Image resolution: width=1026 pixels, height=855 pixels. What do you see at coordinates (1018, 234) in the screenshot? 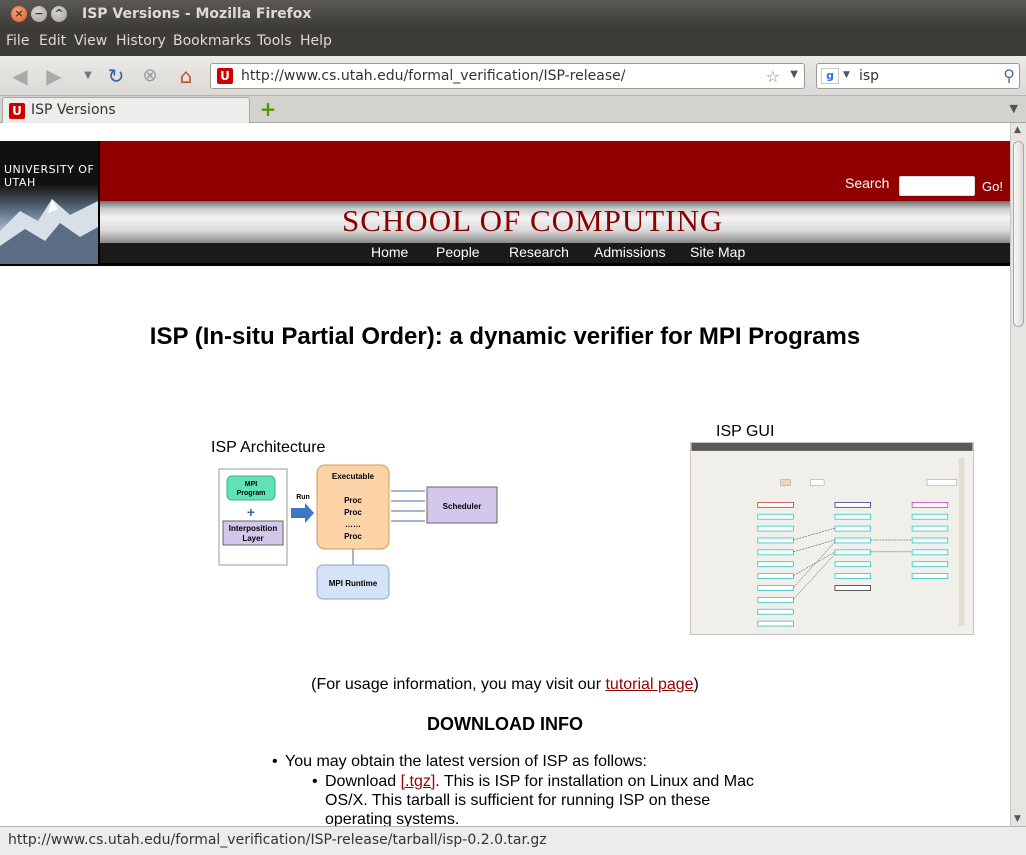
I see `scrollbar-thumb` at bounding box center [1018, 234].